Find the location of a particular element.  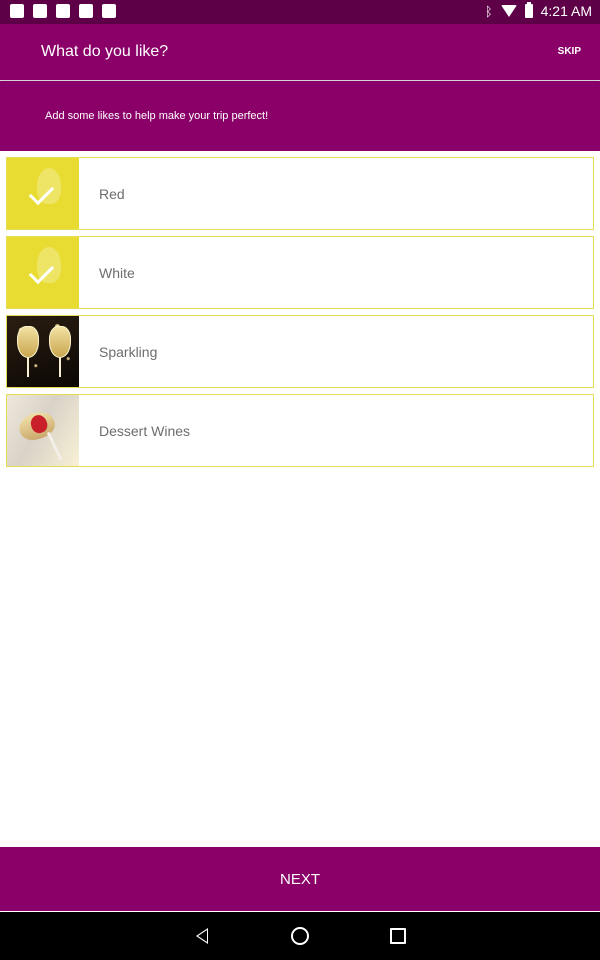

list-item-red: Red is located at coordinates (300, 193).